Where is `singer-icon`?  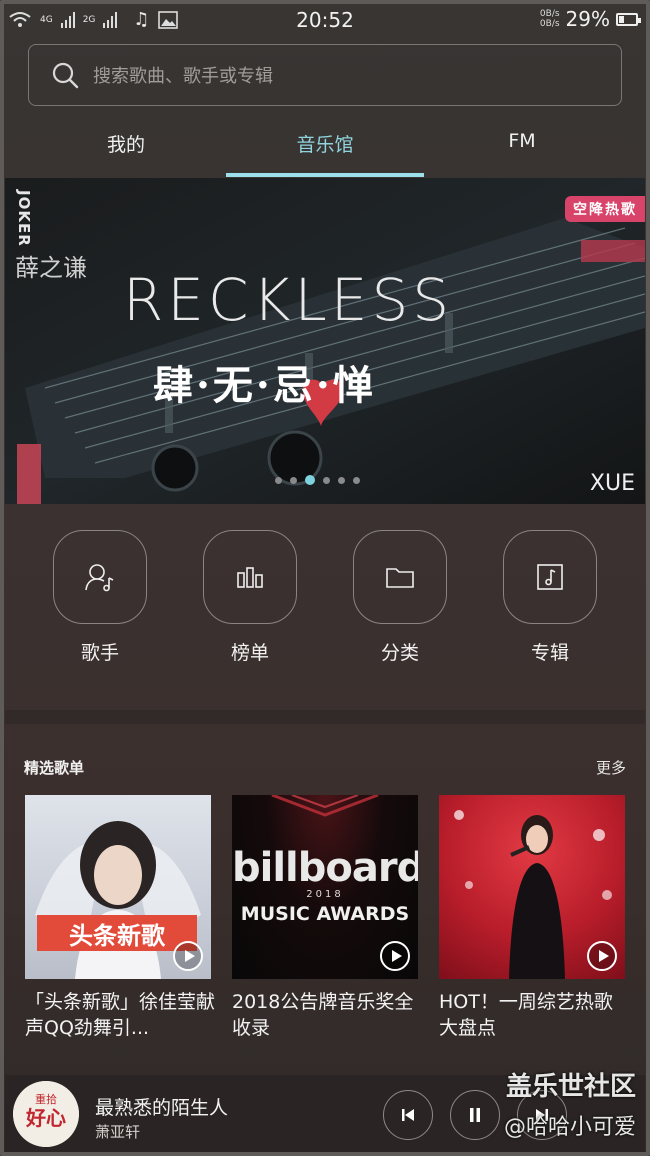 singer-icon is located at coordinates (99, 578).